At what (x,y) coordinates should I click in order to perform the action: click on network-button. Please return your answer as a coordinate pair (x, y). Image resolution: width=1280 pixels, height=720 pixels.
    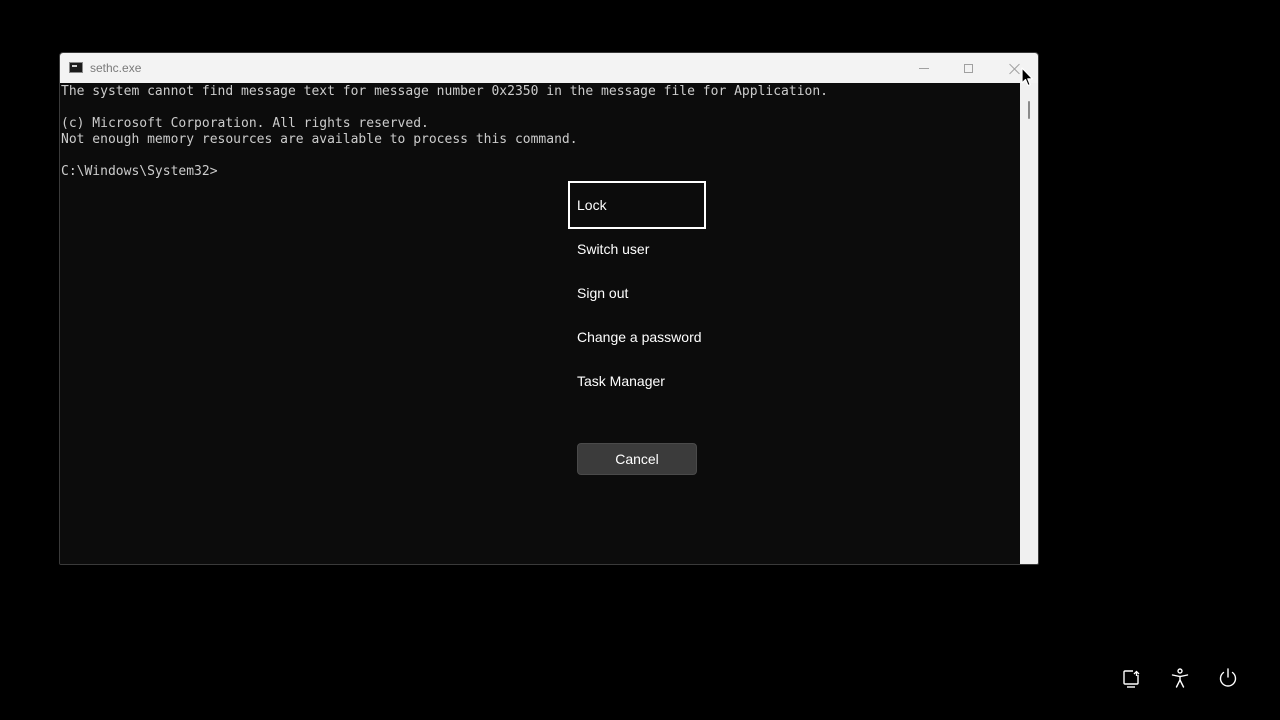
    Looking at the image, I should click on (1132, 678).